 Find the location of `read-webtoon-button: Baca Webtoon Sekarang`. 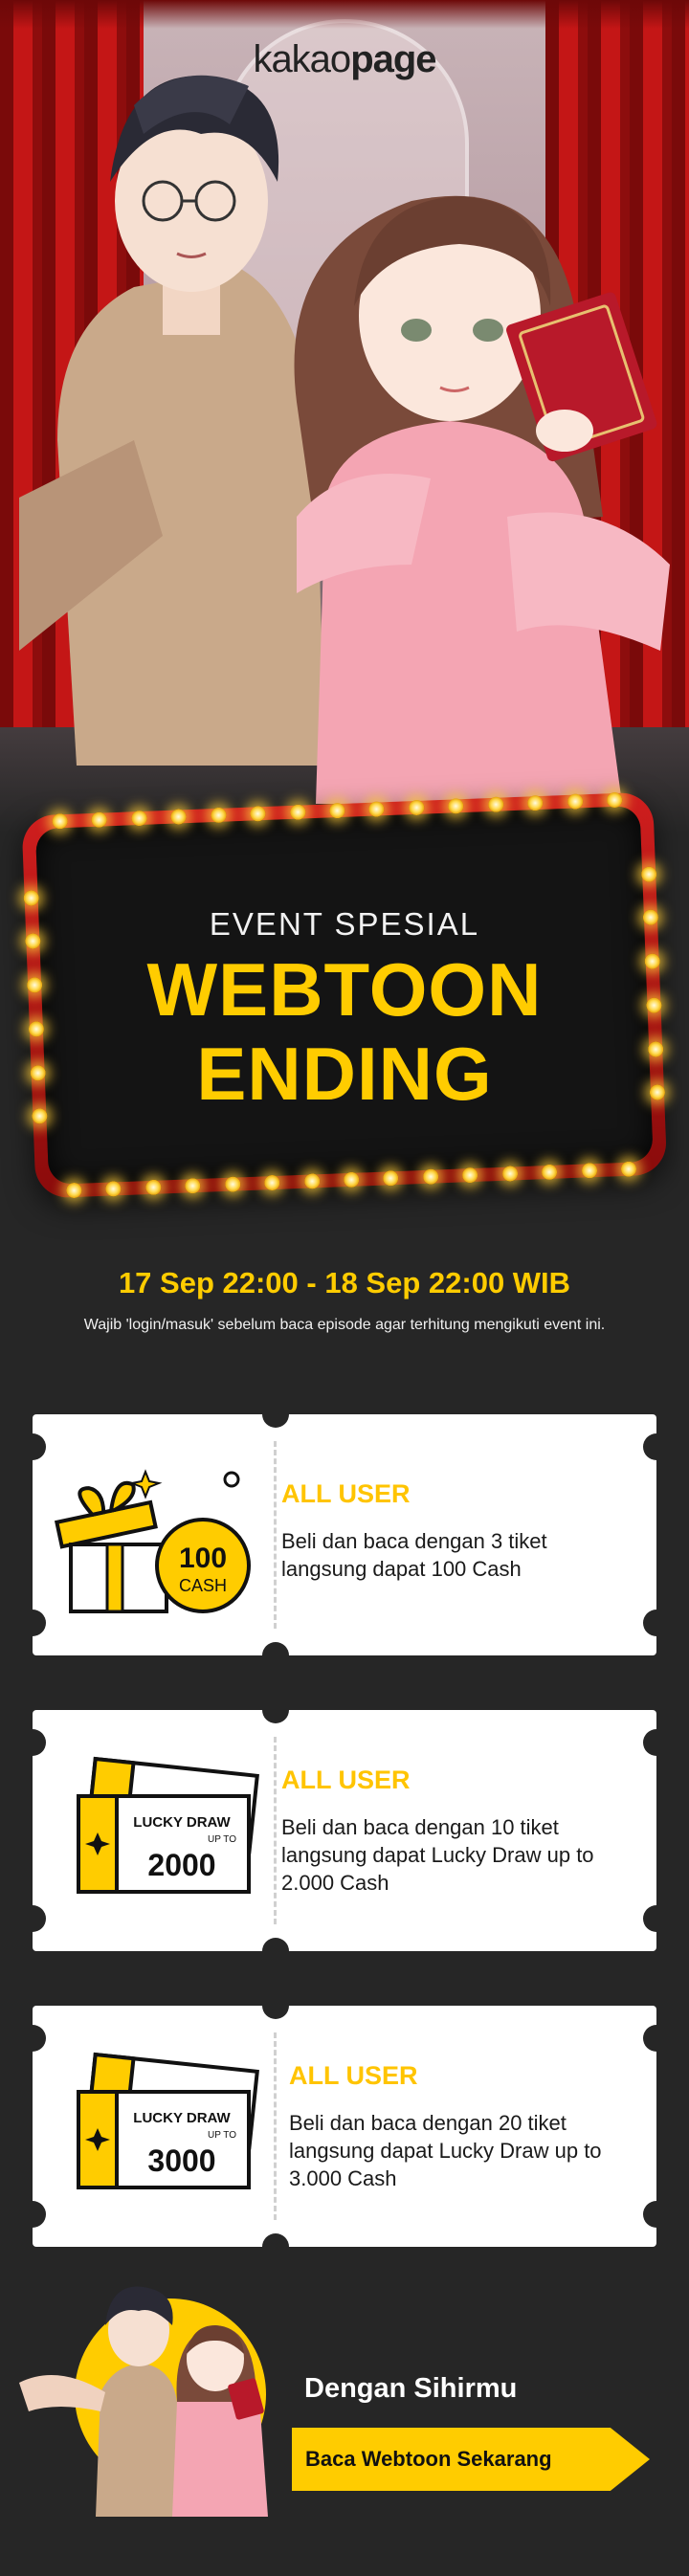

read-webtoon-button: Baca Webtoon Sekarang is located at coordinates (471, 2459).